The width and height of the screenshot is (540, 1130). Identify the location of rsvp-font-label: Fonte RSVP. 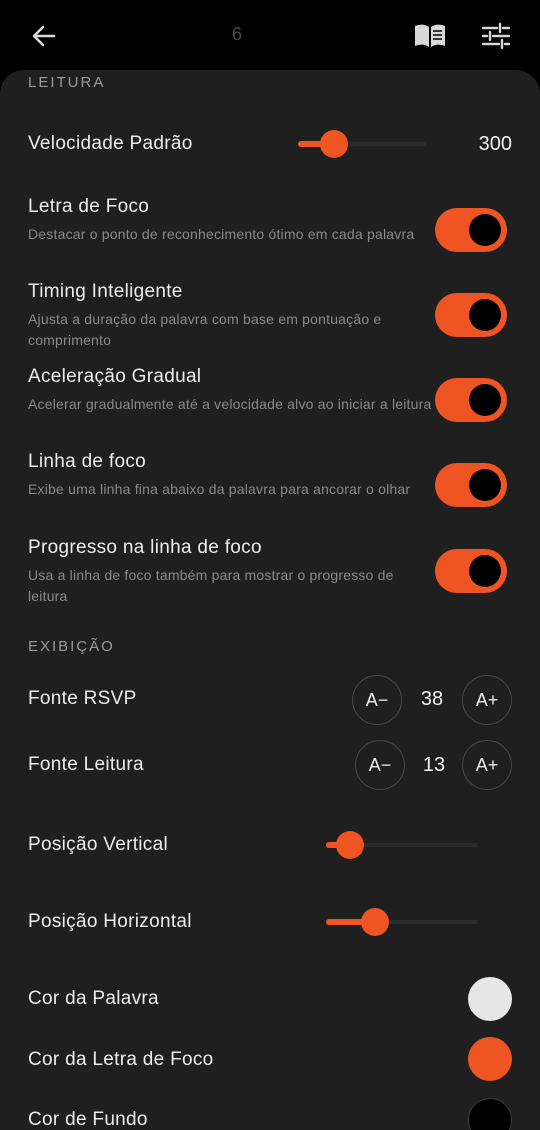
(82, 698).